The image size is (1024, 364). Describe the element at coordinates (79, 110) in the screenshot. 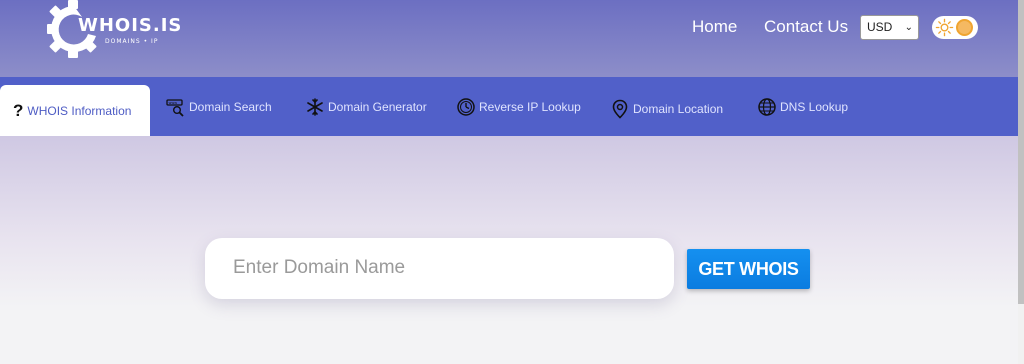

I see `tab-label: WHOIS Information` at that location.